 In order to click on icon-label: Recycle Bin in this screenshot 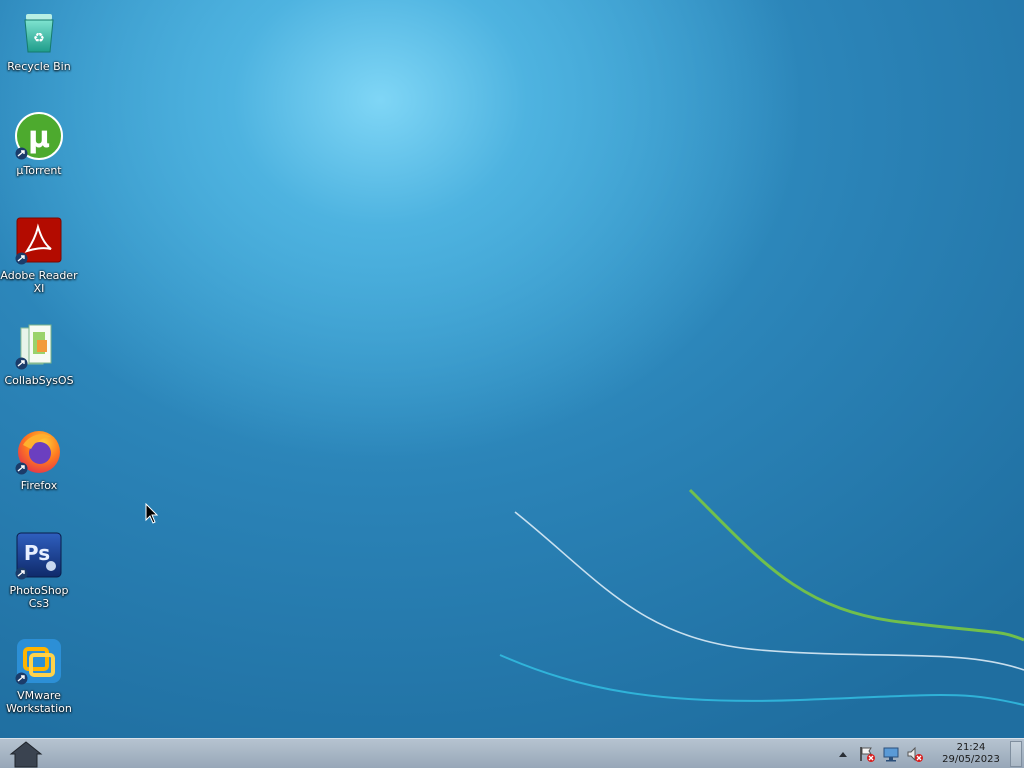, I will do `click(39, 66)`.